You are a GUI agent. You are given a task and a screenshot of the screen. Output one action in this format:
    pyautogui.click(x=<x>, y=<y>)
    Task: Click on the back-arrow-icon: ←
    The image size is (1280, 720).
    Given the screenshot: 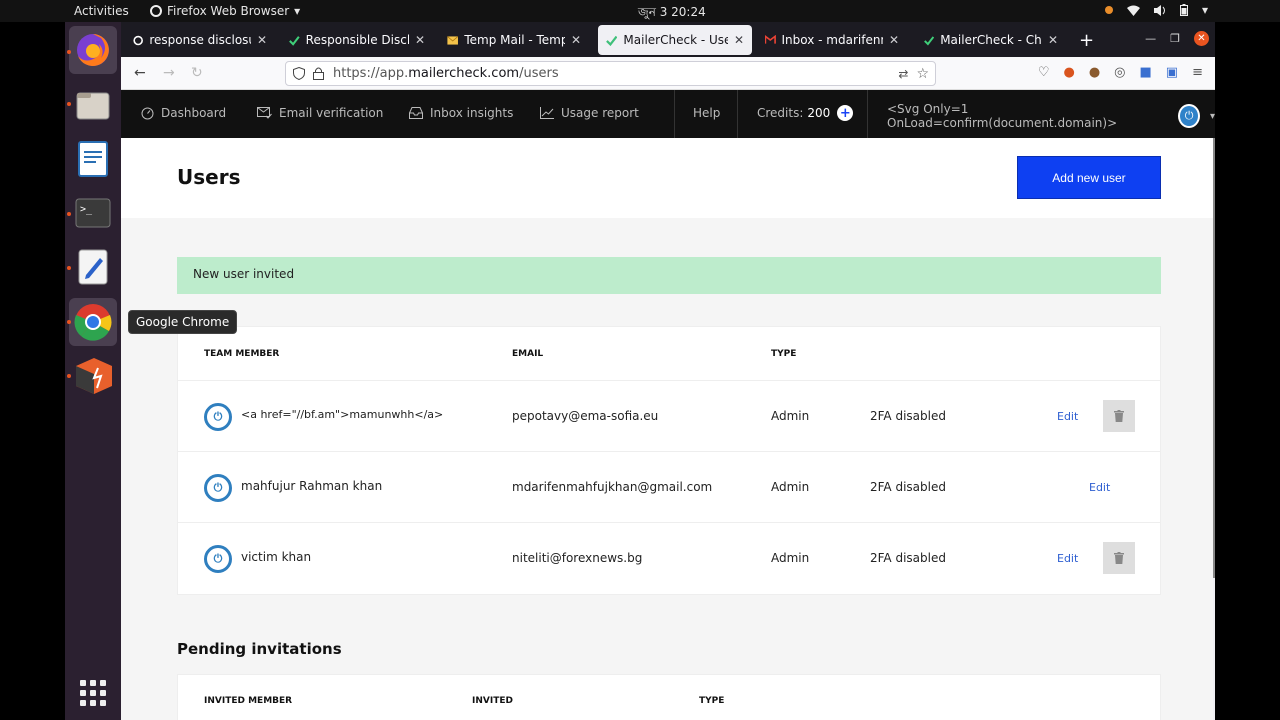 What is the action you would take?
    pyautogui.click(x=140, y=73)
    